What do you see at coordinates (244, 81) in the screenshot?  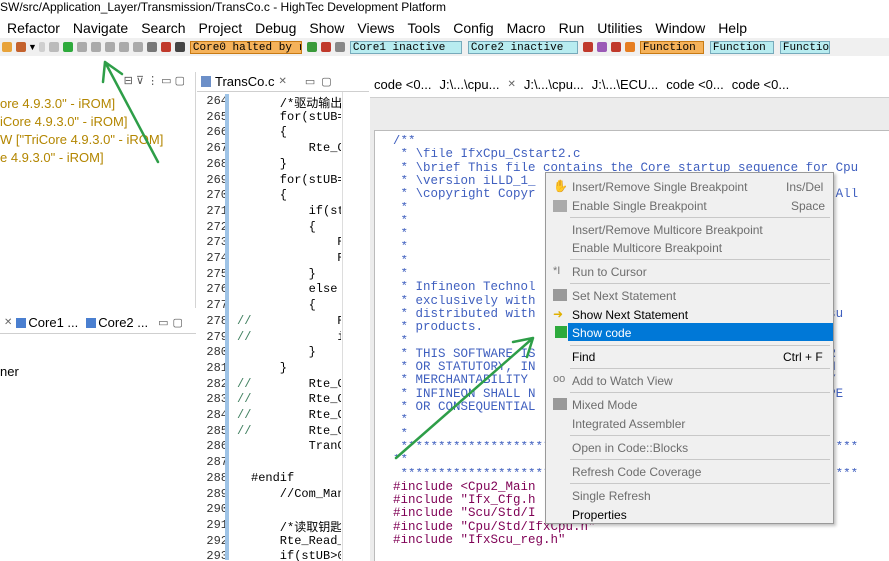 I see `tab-transco: TransCo.c` at bounding box center [244, 81].